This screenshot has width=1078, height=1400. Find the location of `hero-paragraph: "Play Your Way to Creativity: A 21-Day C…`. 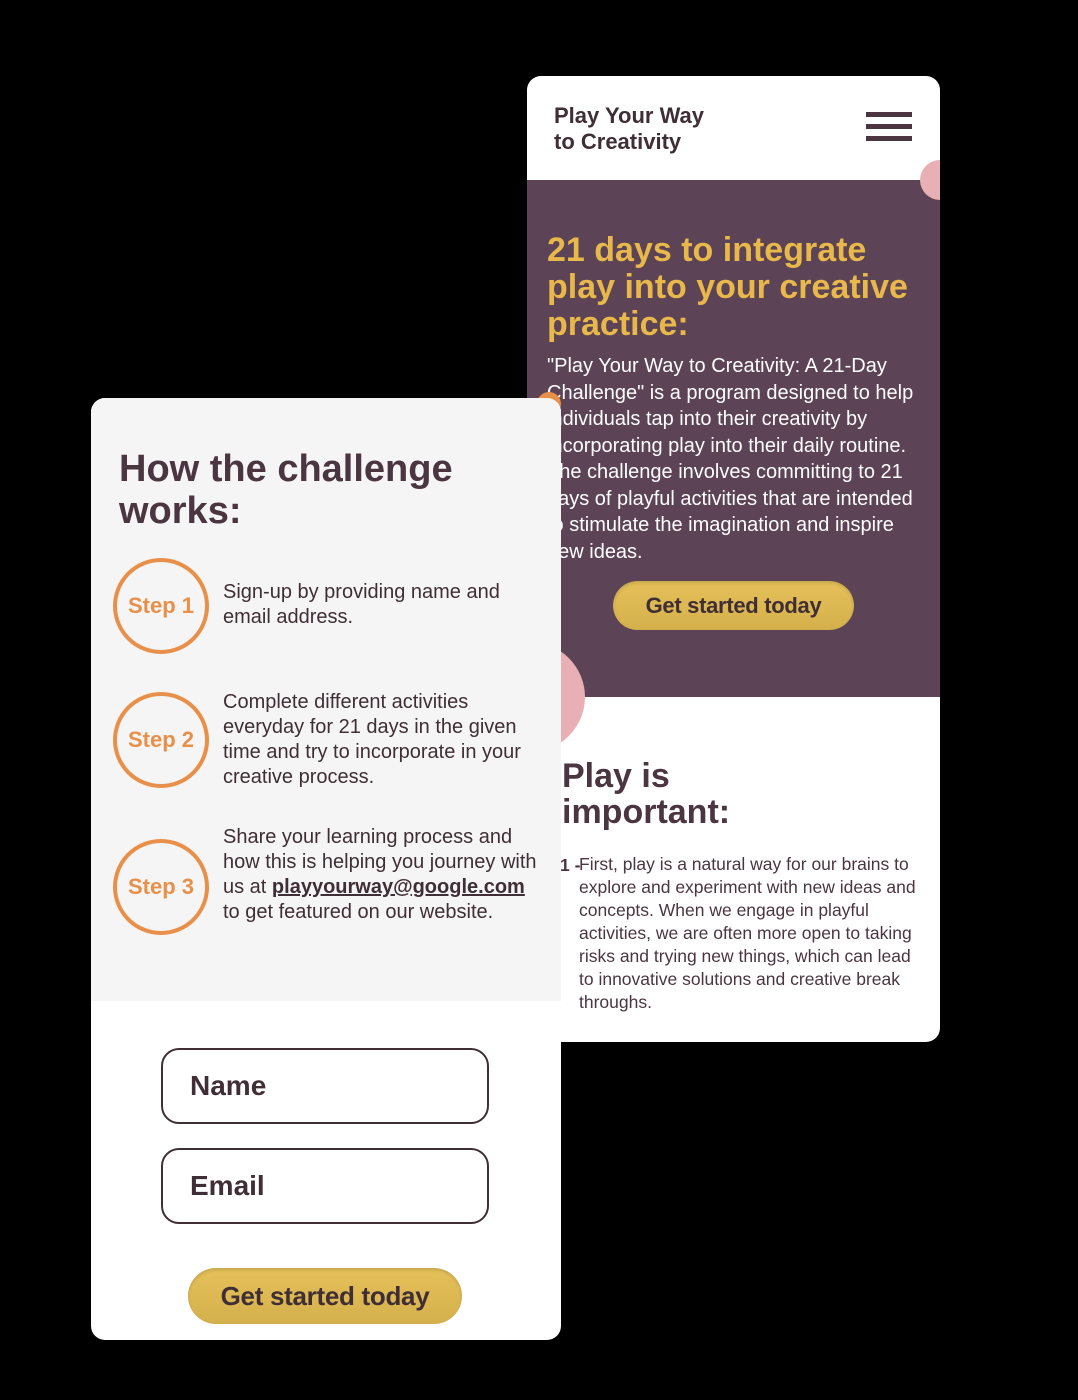

hero-paragraph: "Play Your Way to Creativity: A 21-Day C… is located at coordinates (730, 459).